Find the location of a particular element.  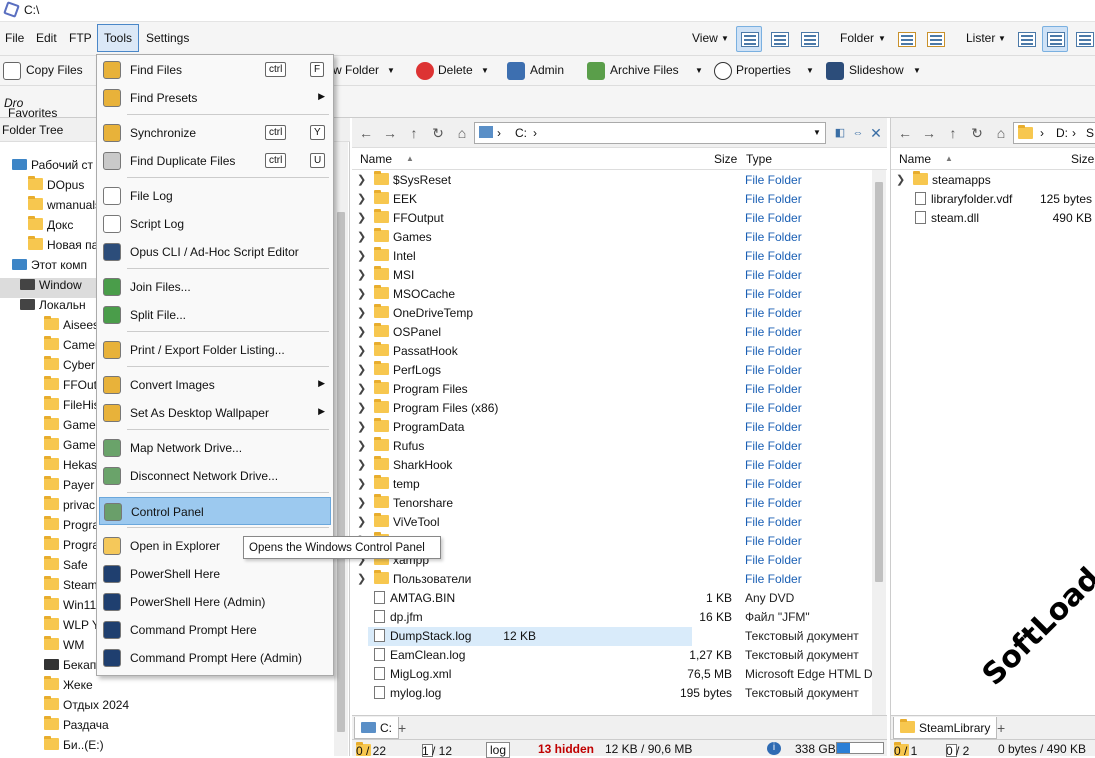

lister-dual-button is located at coordinates (1055, 39).